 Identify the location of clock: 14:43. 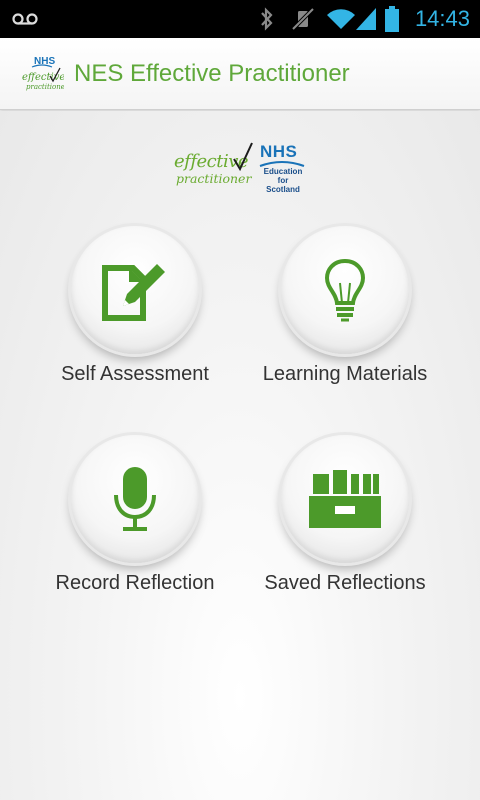
(442, 18).